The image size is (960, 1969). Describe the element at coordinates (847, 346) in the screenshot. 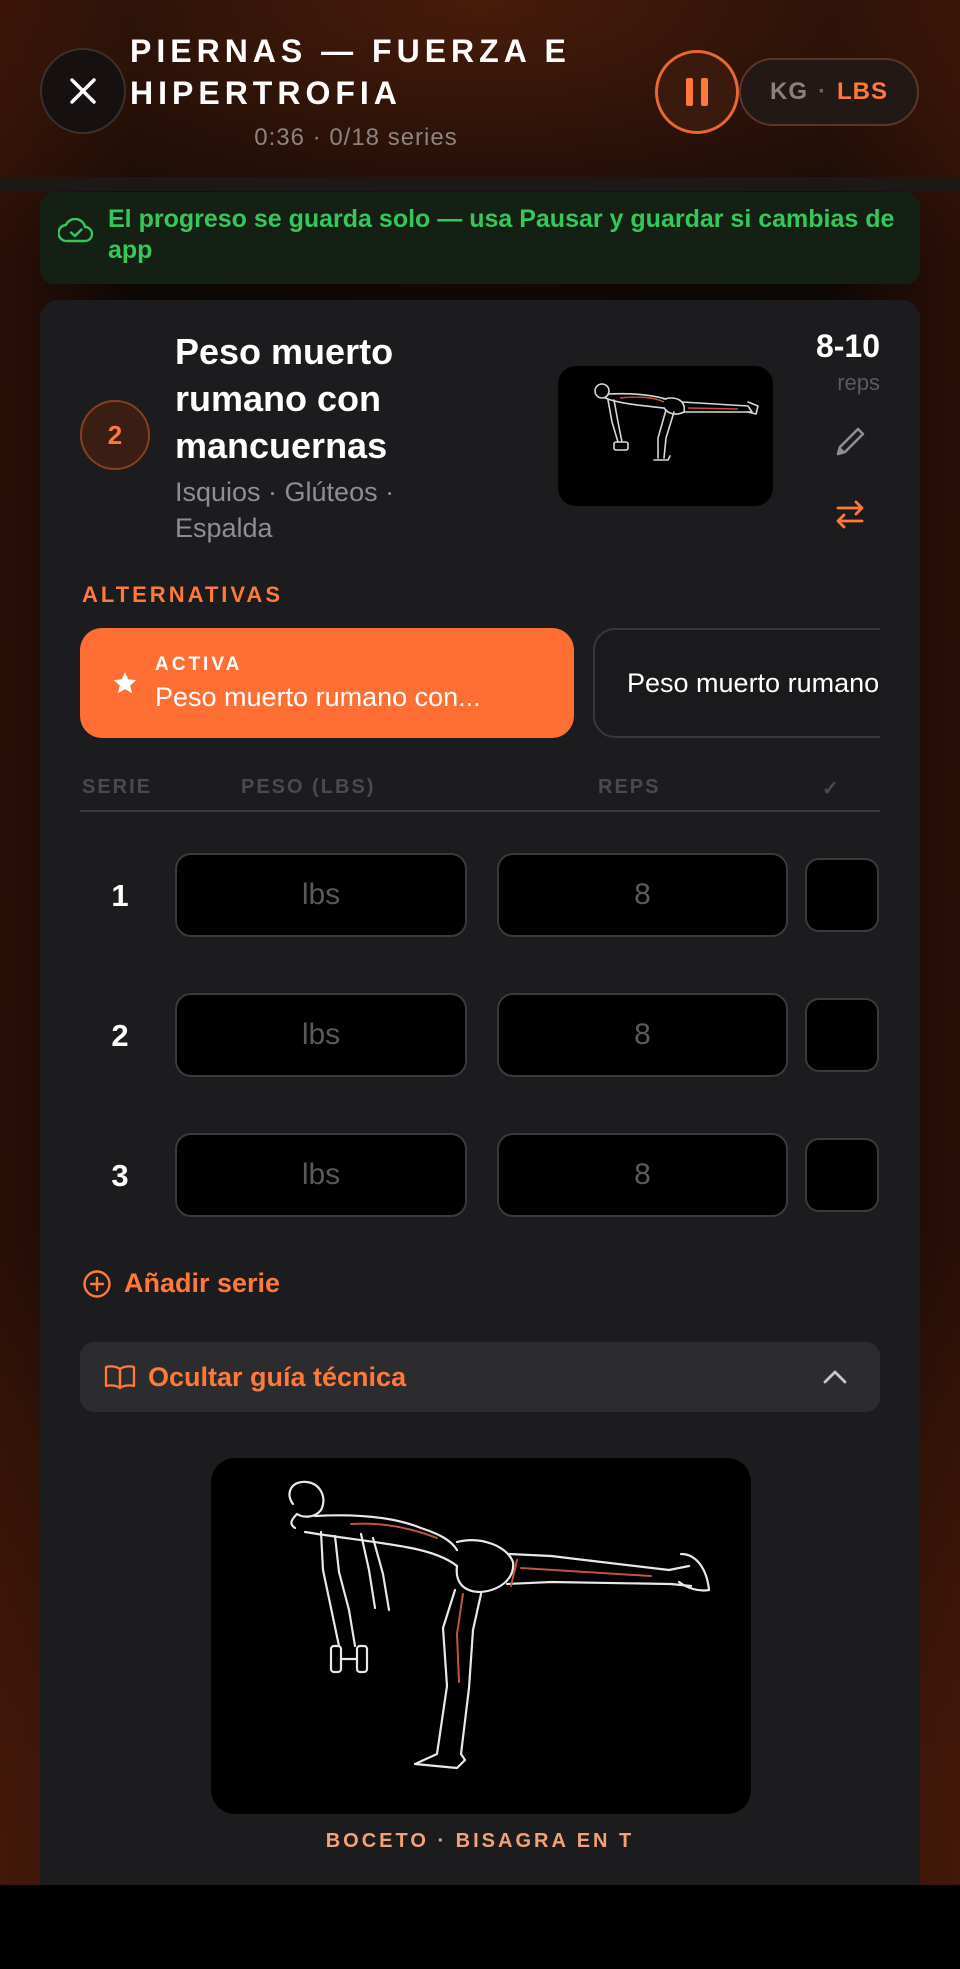

I see `reps-range: 8-10` at that location.